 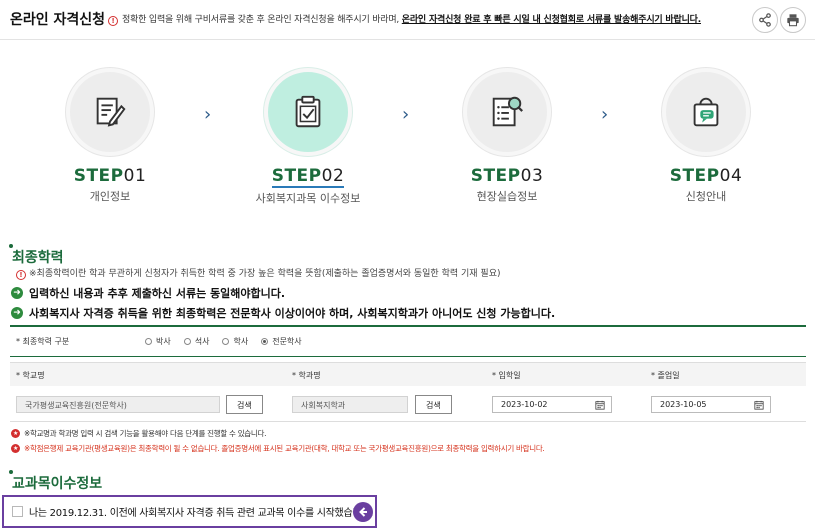 What do you see at coordinates (158, 341) in the screenshot?
I see `radio-doctor: 박사` at bounding box center [158, 341].